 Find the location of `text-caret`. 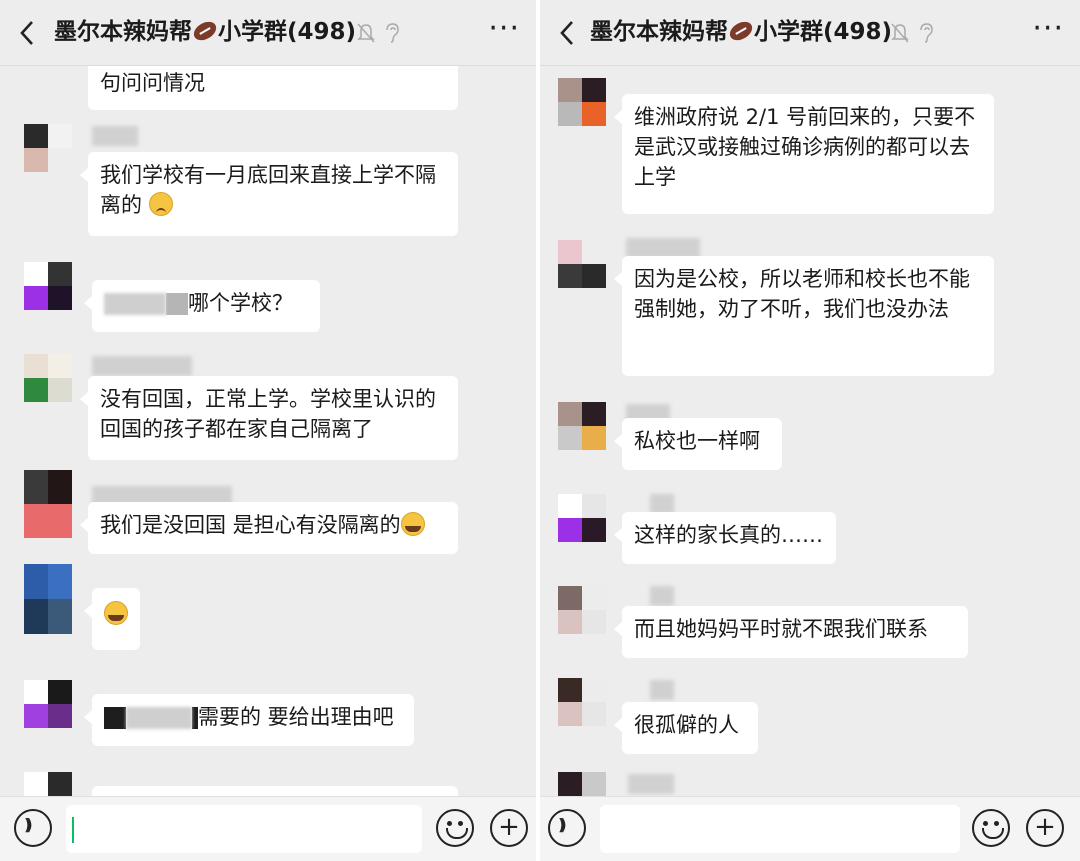

text-caret is located at coordinates (73, 830).